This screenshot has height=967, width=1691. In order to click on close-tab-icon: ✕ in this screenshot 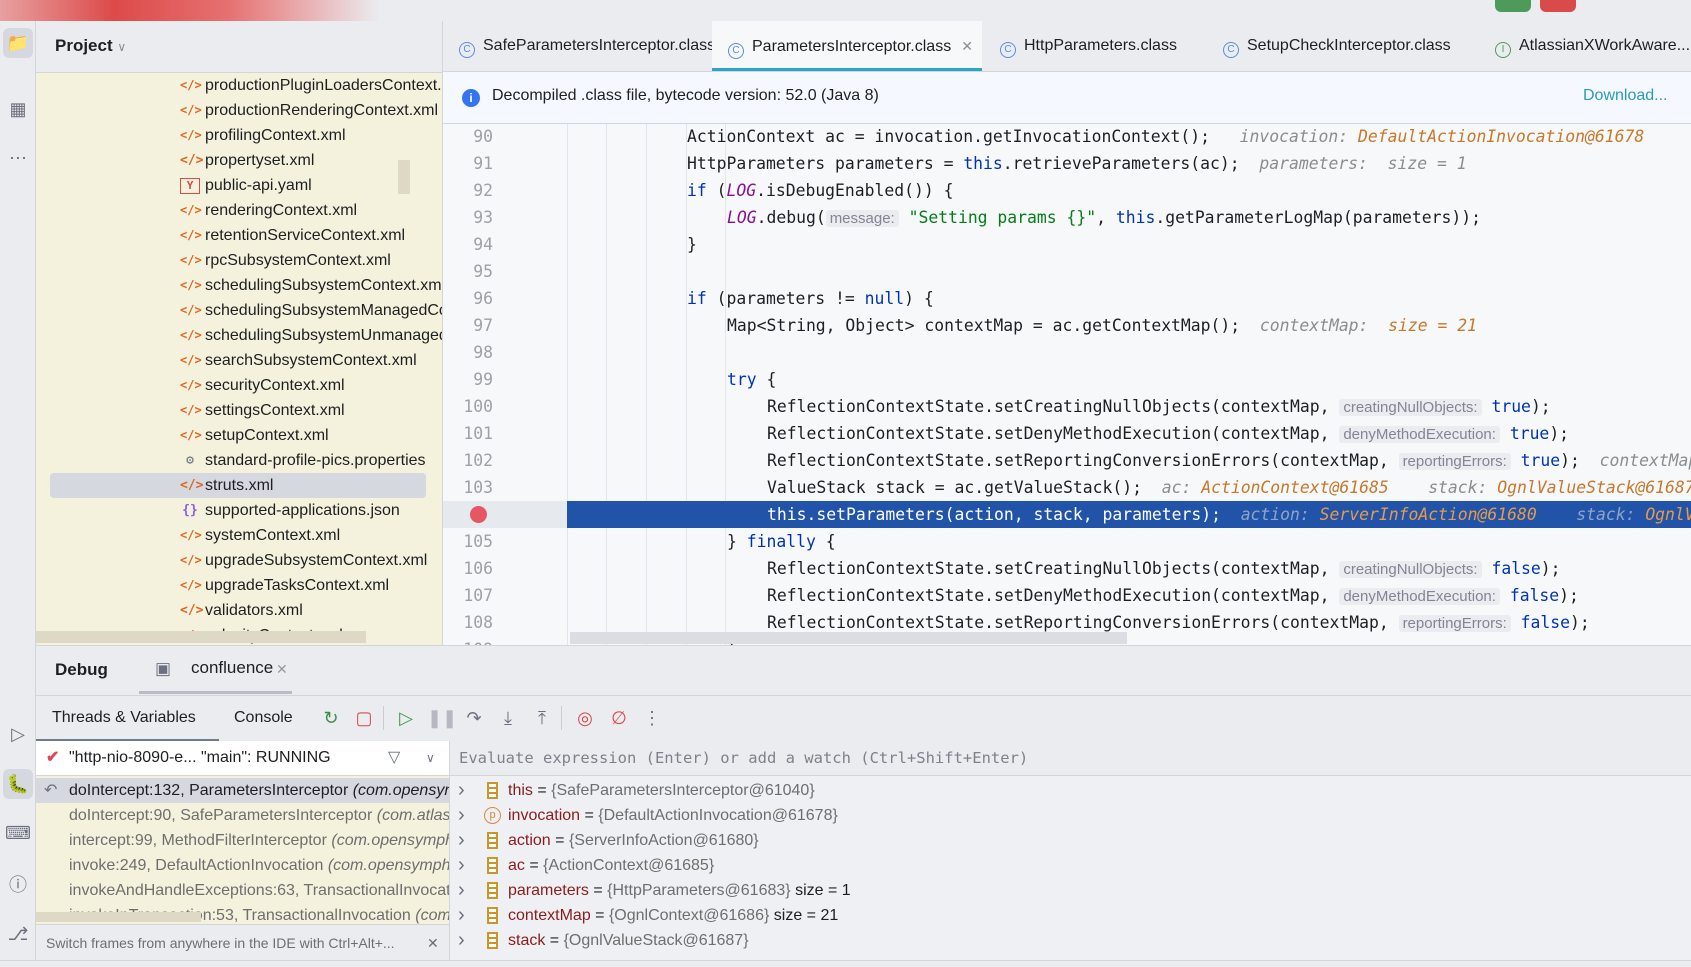, I will do `click(967, 46)`.